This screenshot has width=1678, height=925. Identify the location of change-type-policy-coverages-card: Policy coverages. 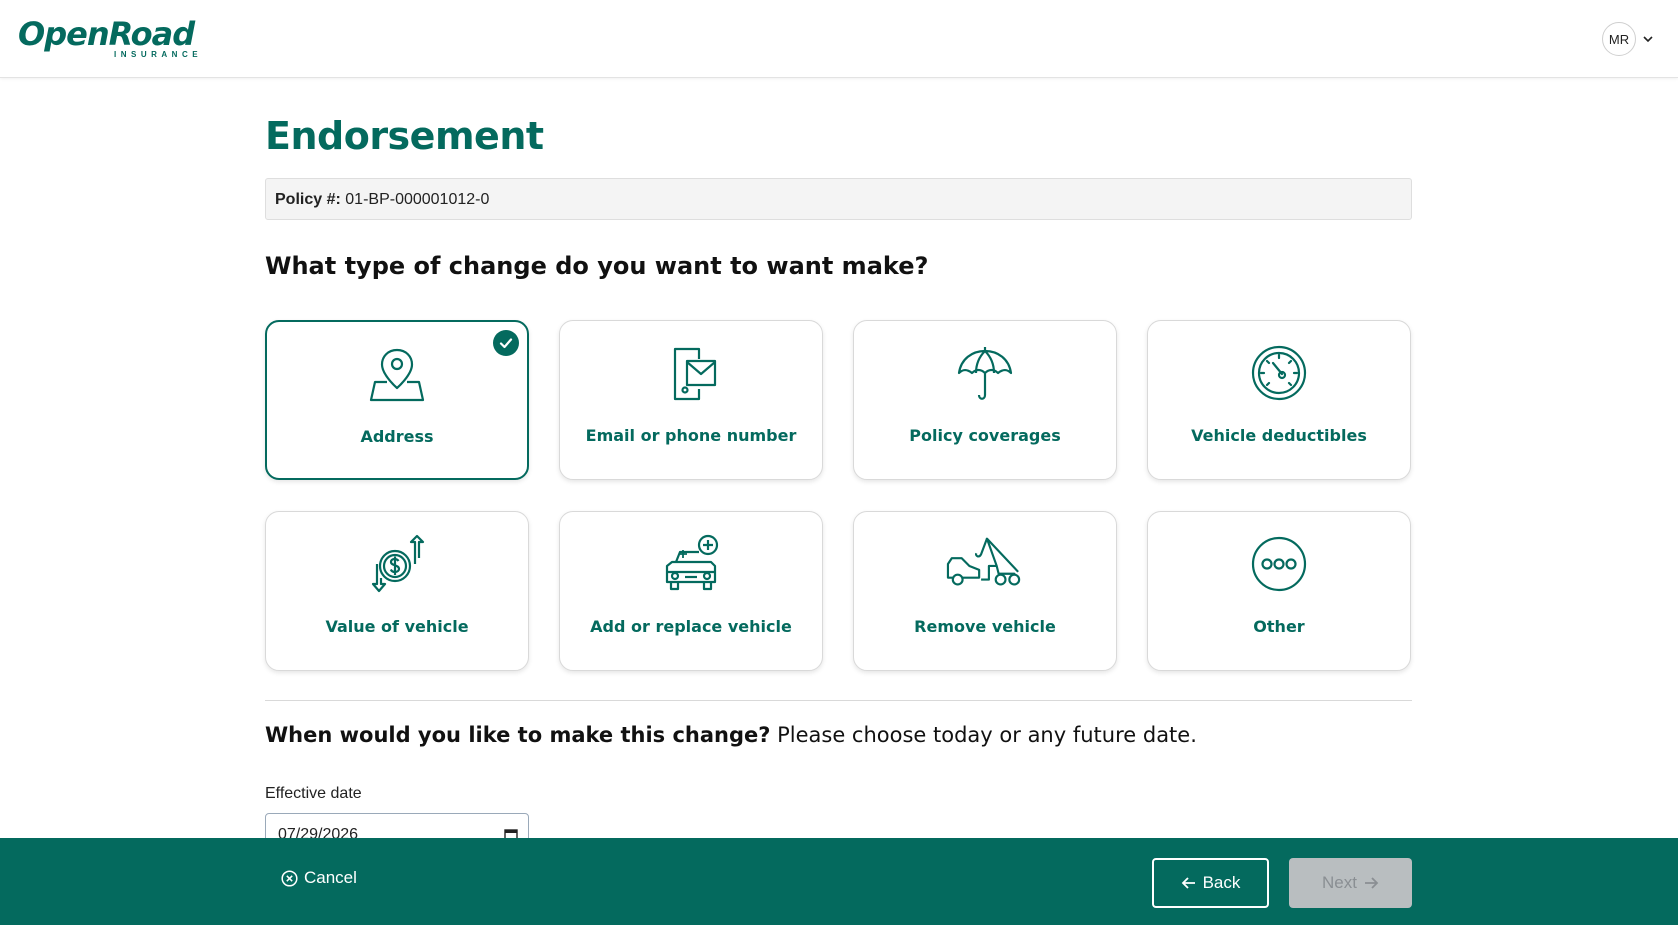
(985, 400).